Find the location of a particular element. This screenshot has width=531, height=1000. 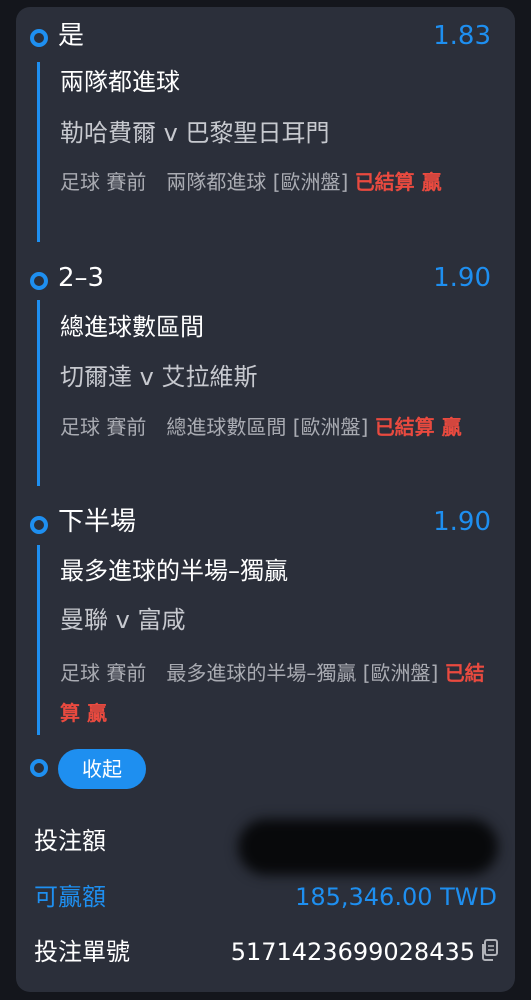

copy-icon is located at coordinates (490, 953).